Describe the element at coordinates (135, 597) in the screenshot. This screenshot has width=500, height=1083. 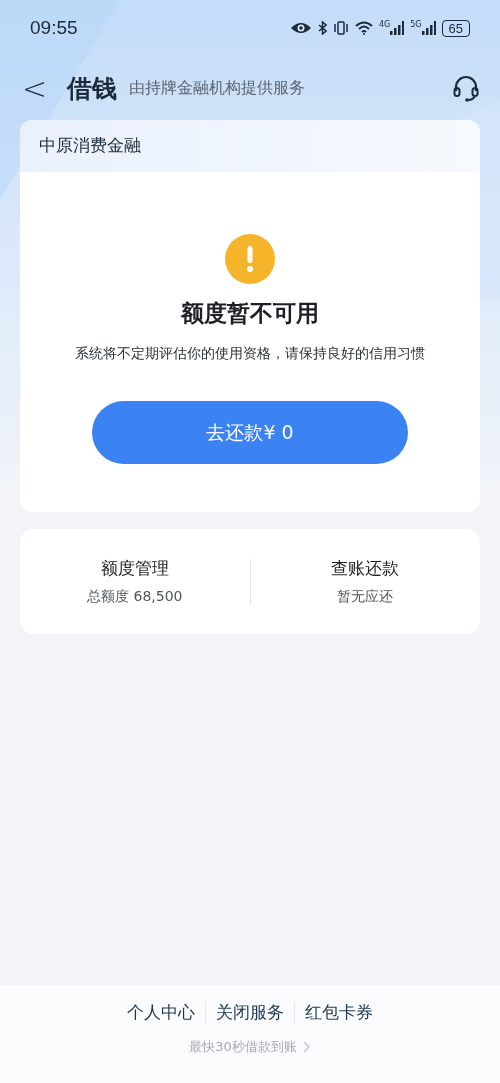
I see `summary-detail: 总额度 68,500` at that location.